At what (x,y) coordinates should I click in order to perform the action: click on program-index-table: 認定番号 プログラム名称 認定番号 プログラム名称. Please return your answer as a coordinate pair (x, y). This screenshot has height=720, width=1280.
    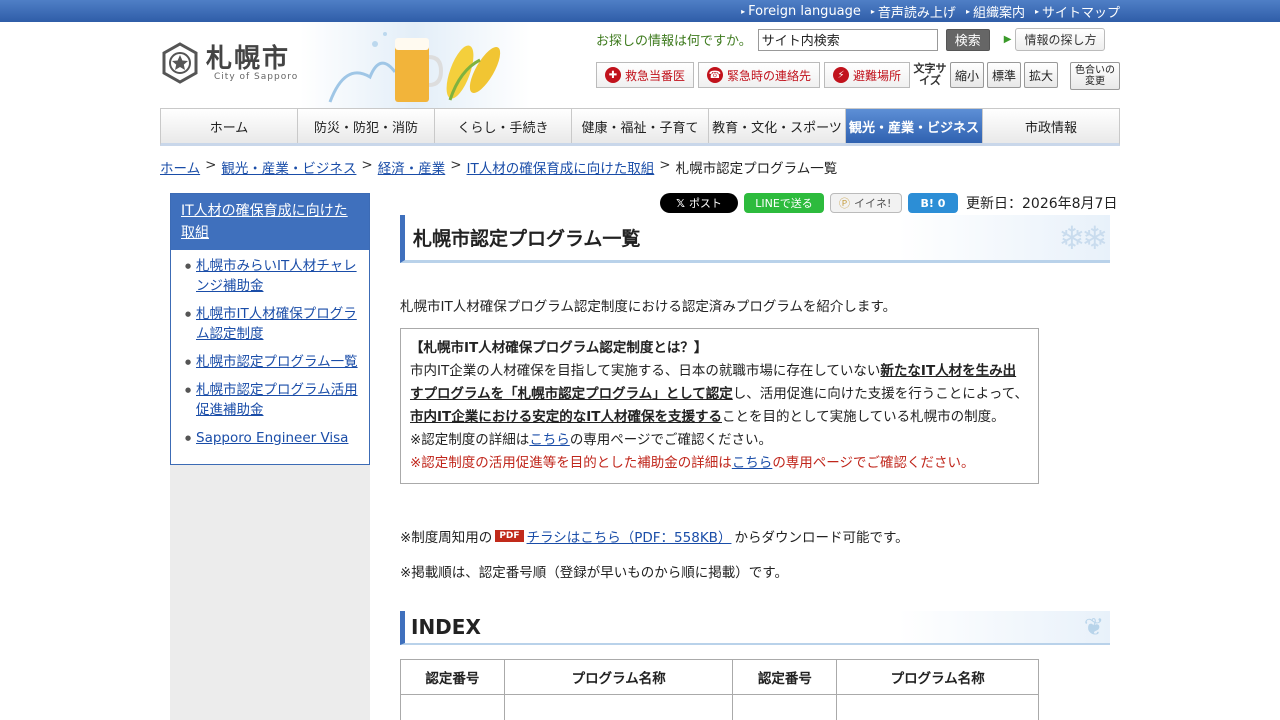
    Looking at the image, I should click on (719, 689).